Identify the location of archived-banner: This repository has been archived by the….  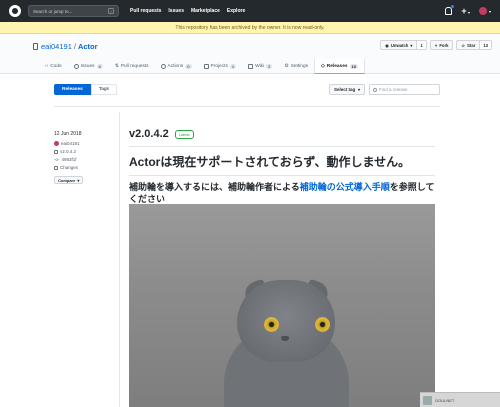
(250, 28).